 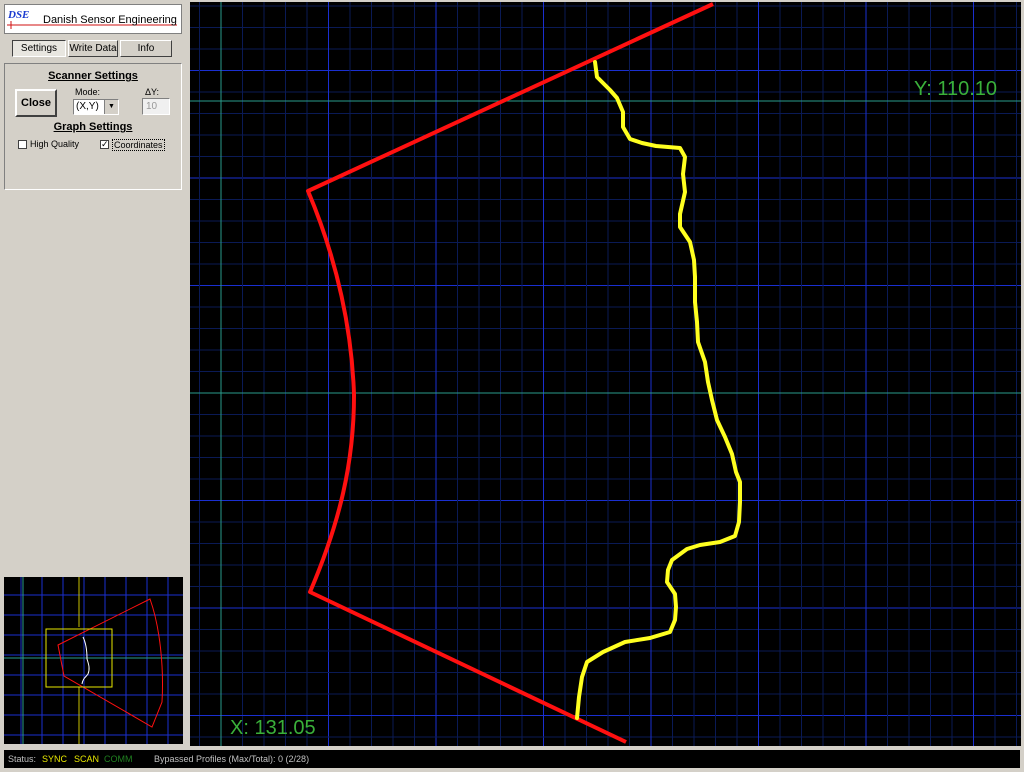 I want to click on tab-write-data: Write Data, so click(x=93, y=48).